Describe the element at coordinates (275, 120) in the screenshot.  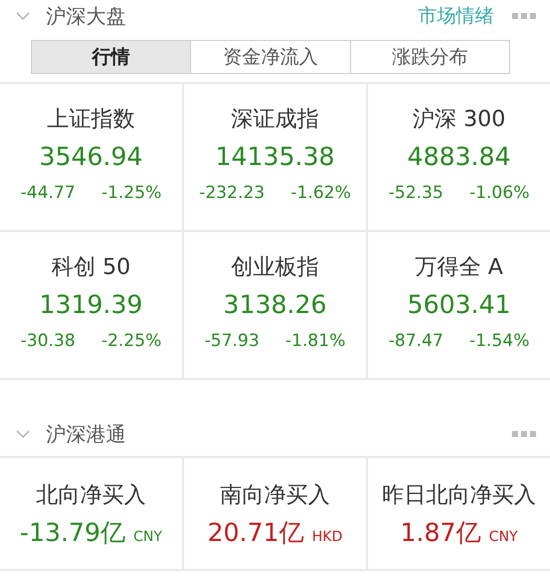
I see `index-name: 深证成指` at that location.